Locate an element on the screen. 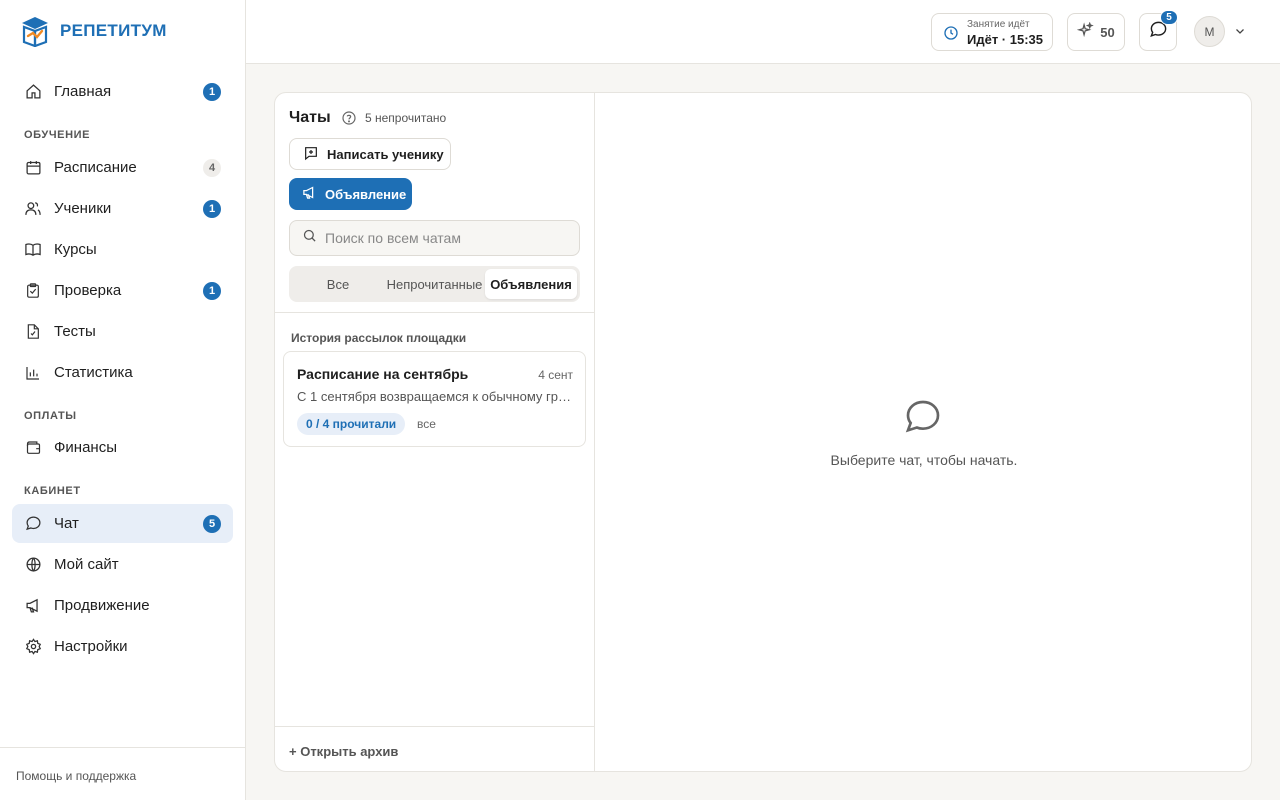 Image resolution: width=1280 pixels, height=800 pixels. tab-all: Все is located at coordinates (338, 284).